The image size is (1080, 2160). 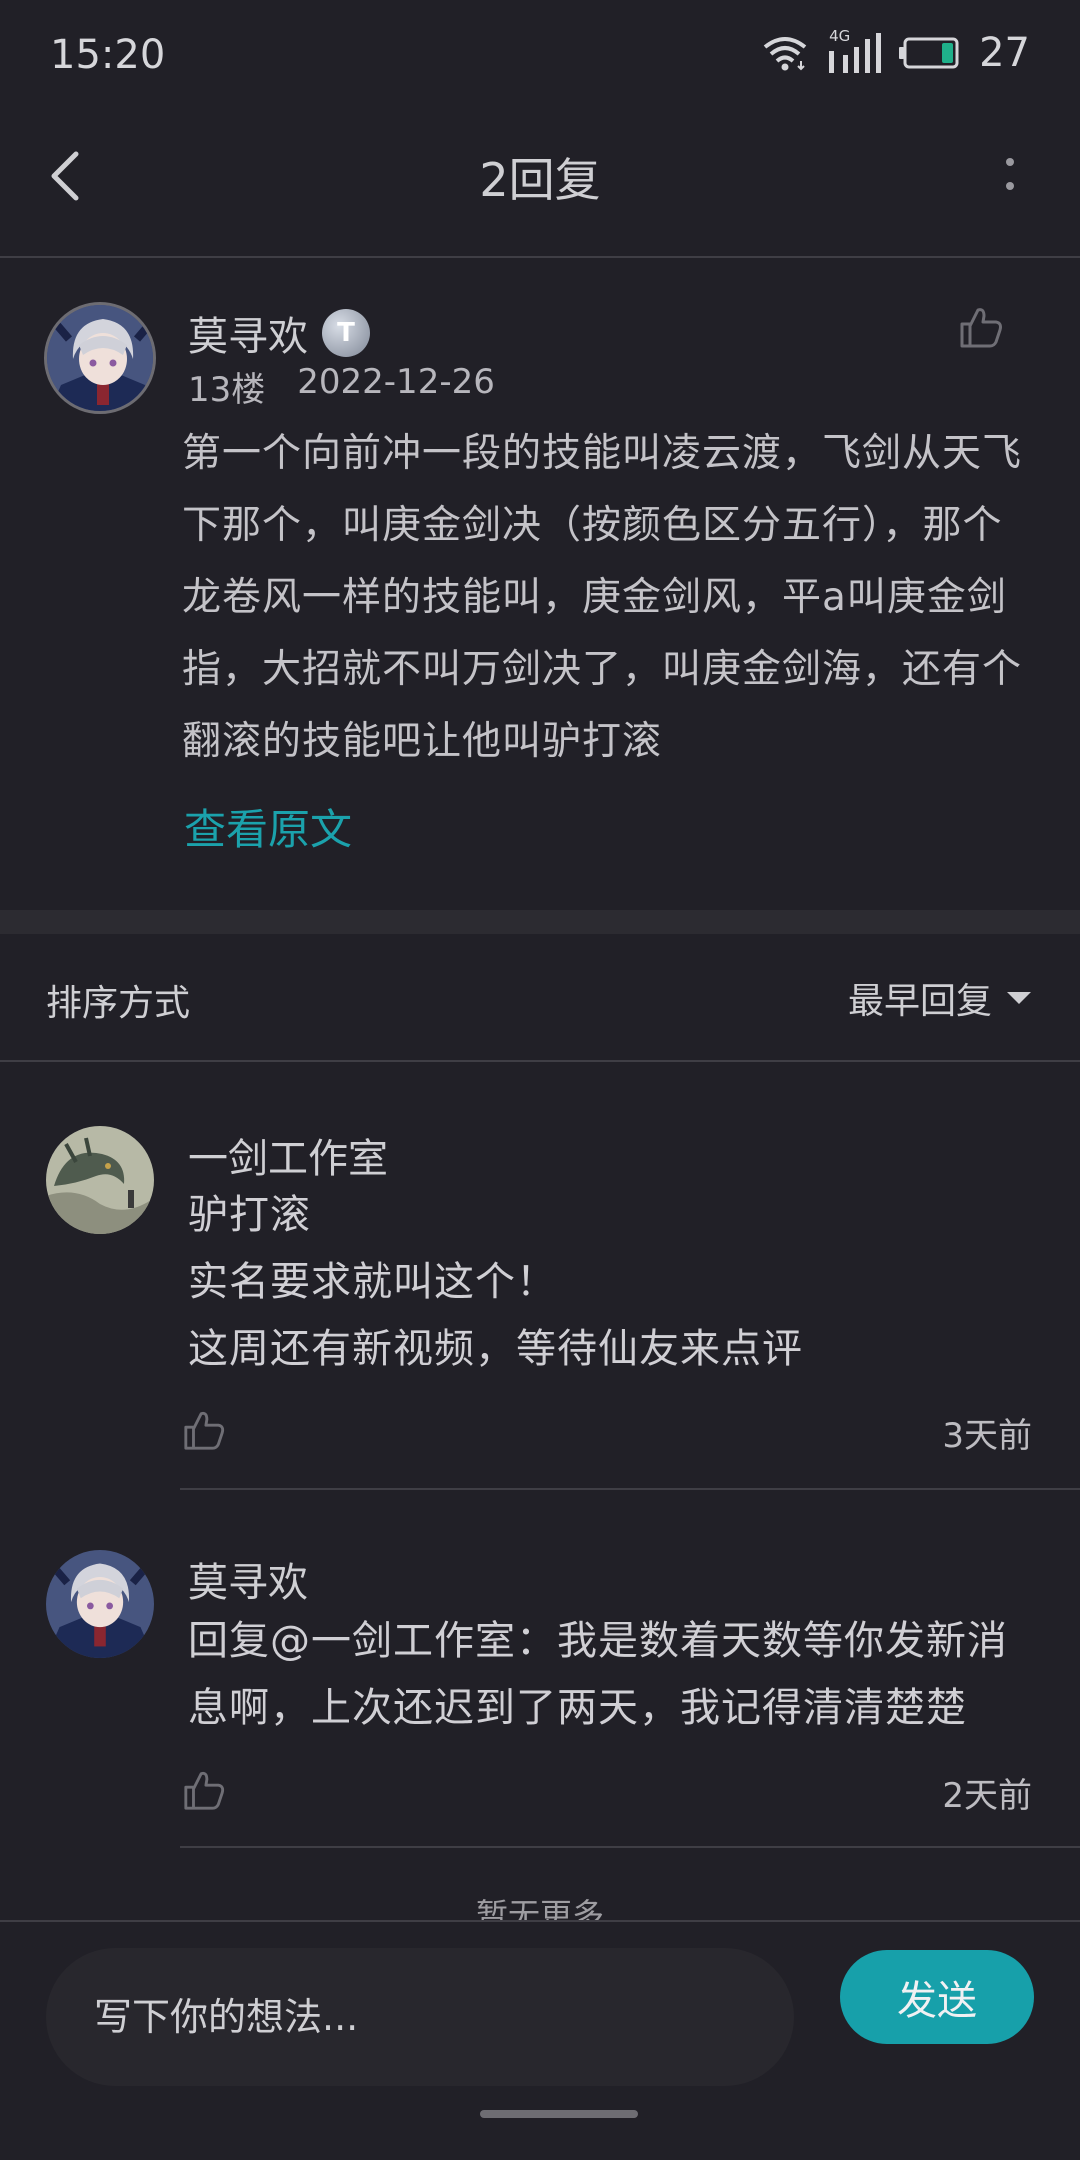 I want to click on more-vertical-icon, so click(x=1010, y=174).